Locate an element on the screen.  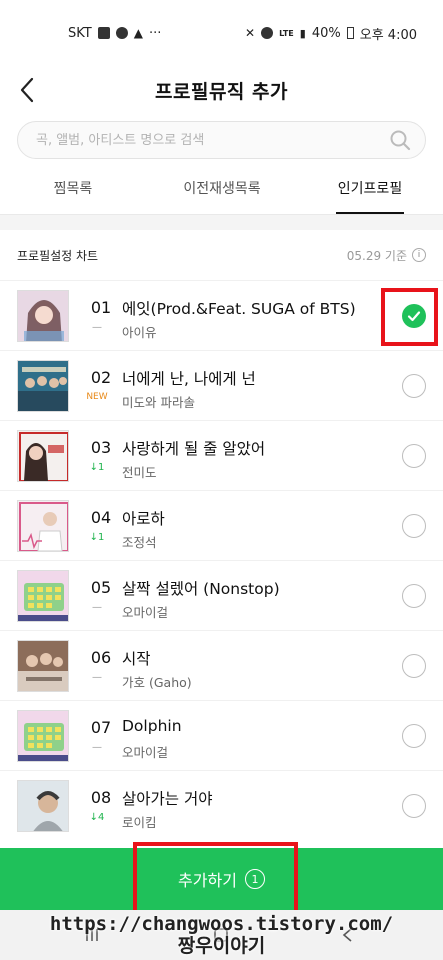
chart-date: 05.29 기준 i is located at coordinates (386, 255).